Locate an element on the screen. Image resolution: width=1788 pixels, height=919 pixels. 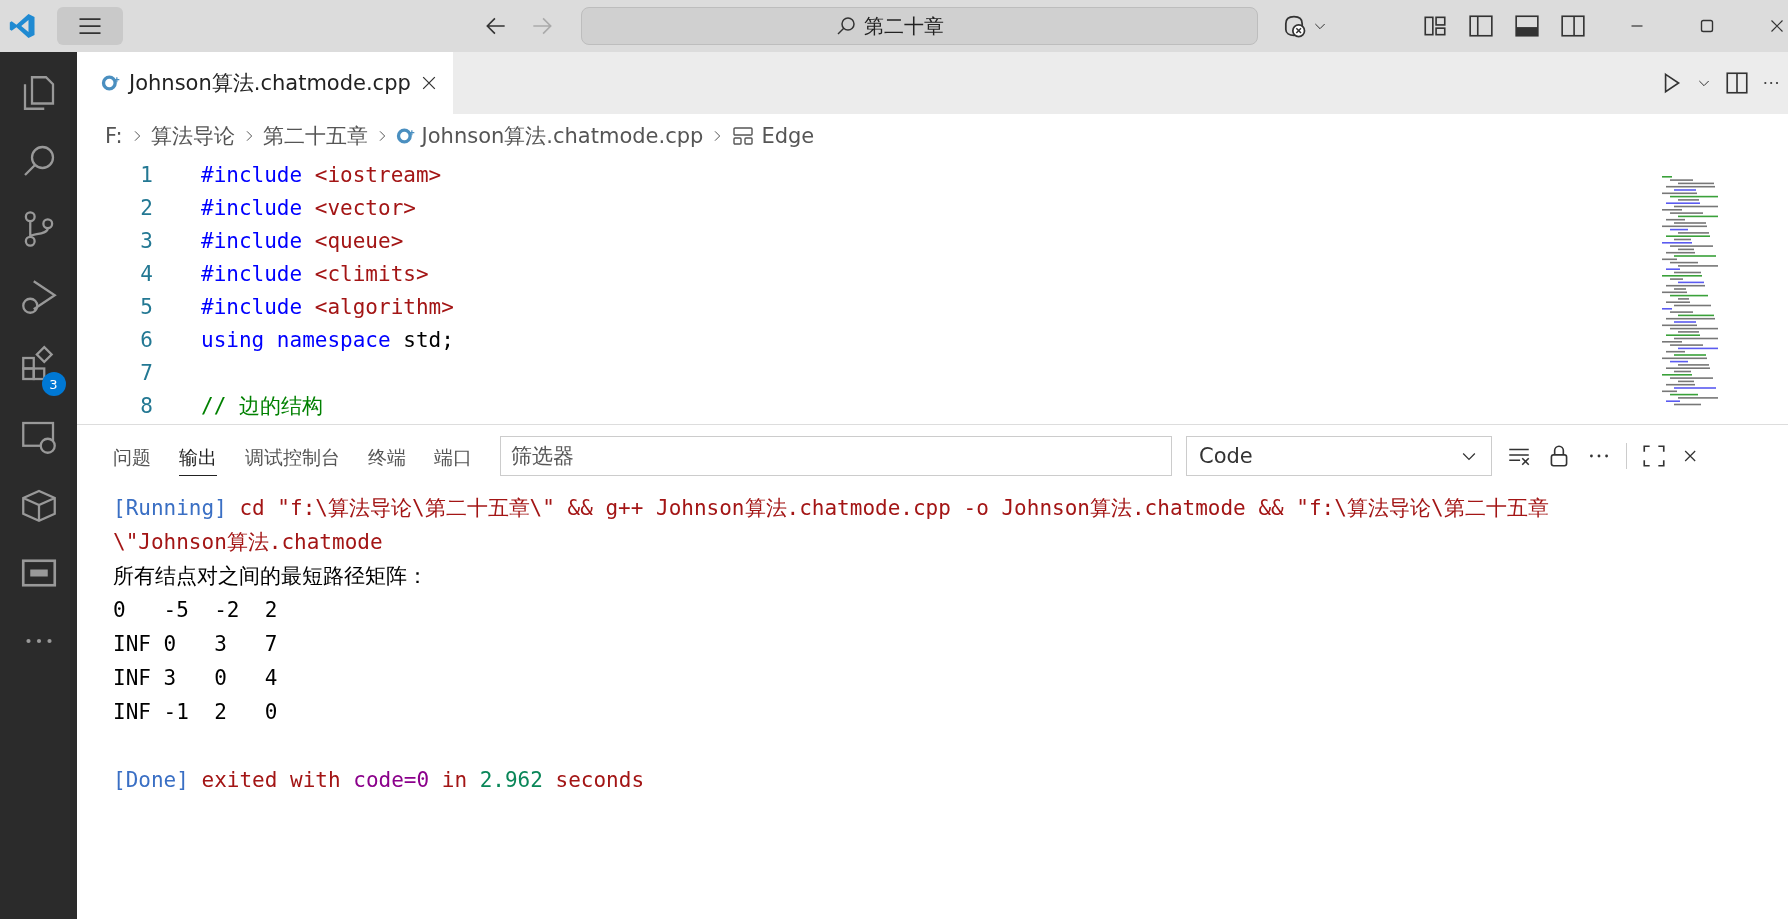
panel-tab: 调试控制台 is located at coordinates (292, 456).